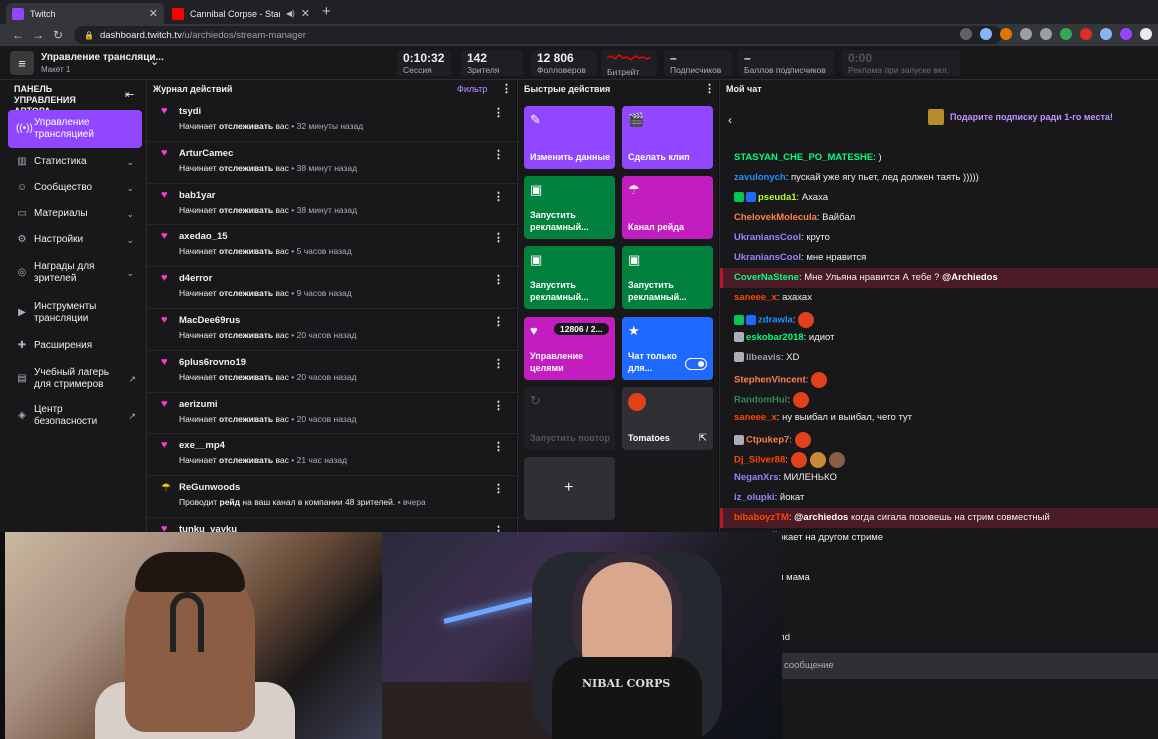  I want to click on event-username: ArturCamec, so click(206, 153).